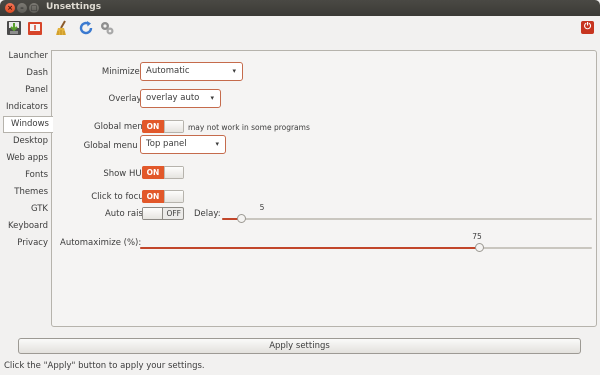  What do you see at coordinates (153, 172) in the screenshot?
I see `show-hud-state: ON` at bounding box center [153, 172].